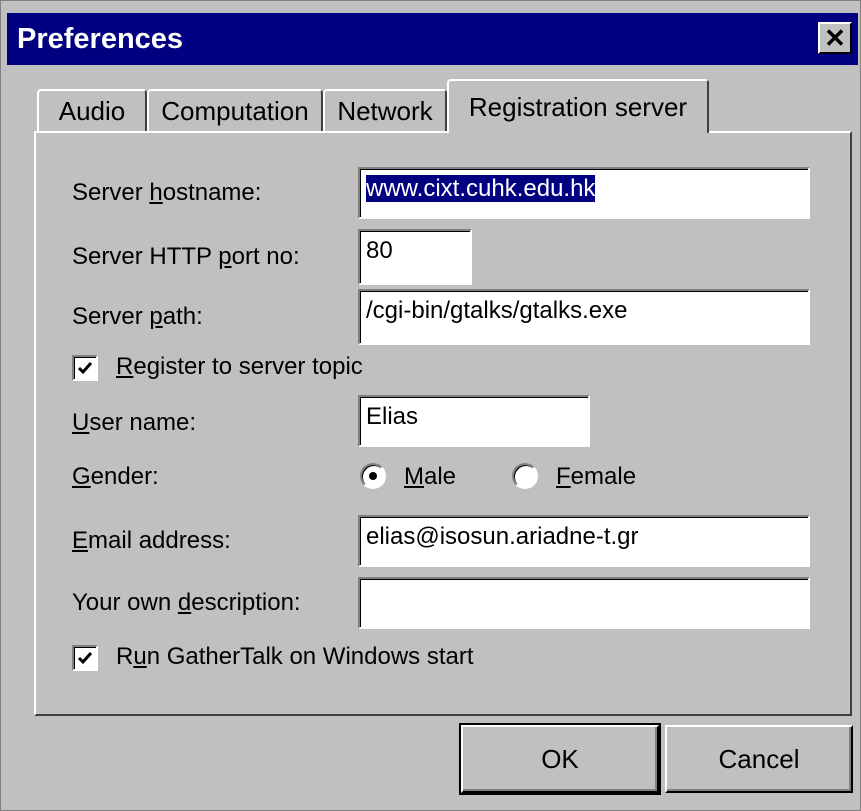 The height and width of the screenshot is (811, 861). I want to click on tab-registration-server: Registration server, so click(578, 106).